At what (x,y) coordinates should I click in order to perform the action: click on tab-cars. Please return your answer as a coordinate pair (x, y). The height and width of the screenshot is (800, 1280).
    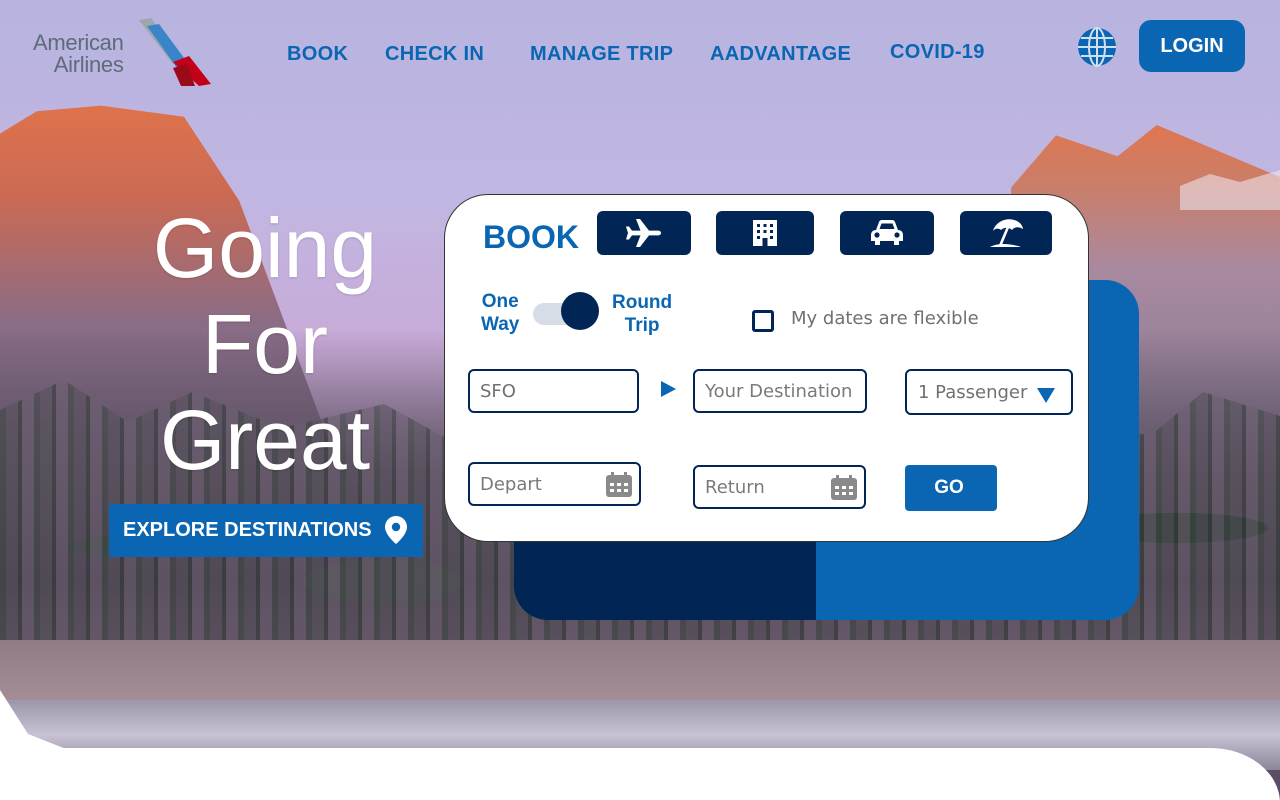
    Looking at the image, I should click on (887, 233).